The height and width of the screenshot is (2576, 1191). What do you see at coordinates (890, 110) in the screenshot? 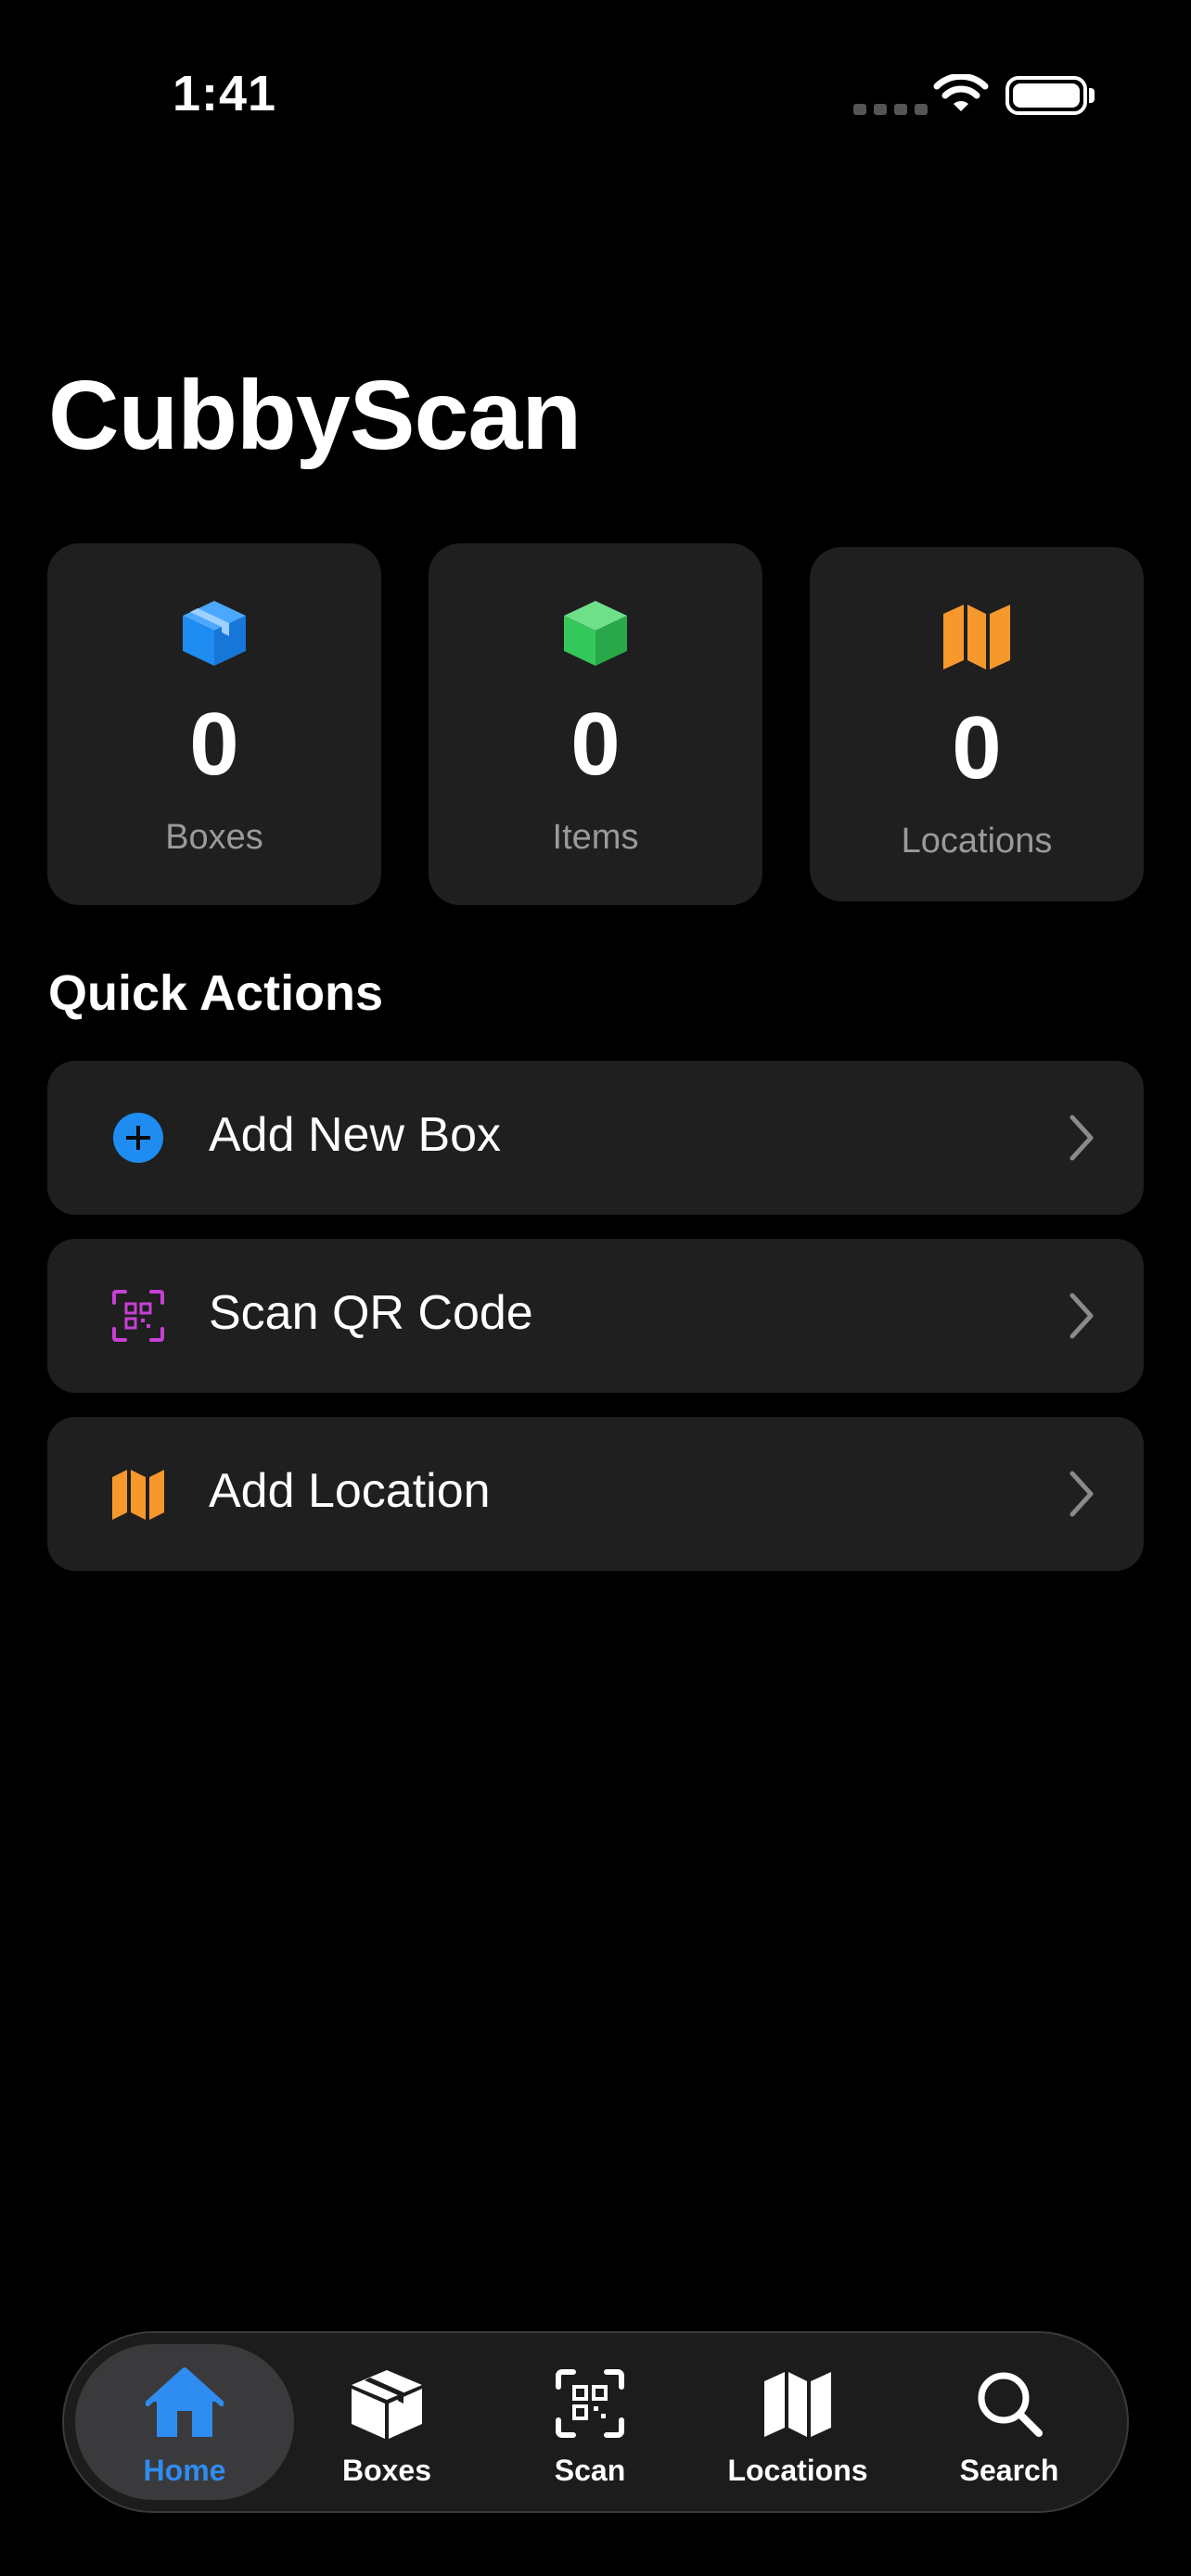
I see `cellular-signal-icon` at bounding box center [890, 110].